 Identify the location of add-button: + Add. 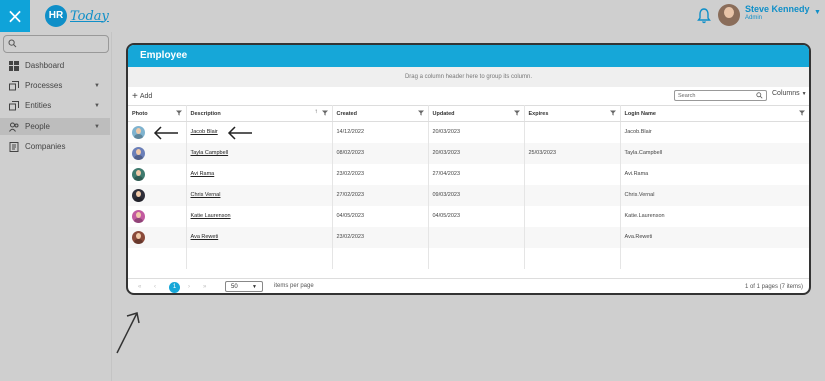
(142, 96).